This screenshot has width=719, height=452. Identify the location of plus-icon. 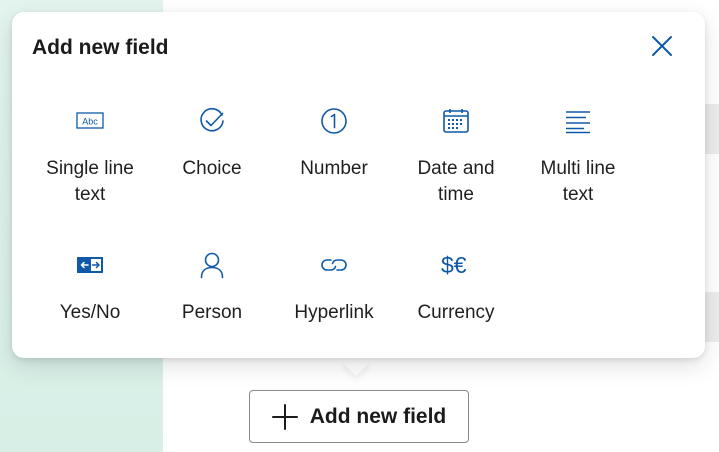
(284, 416).